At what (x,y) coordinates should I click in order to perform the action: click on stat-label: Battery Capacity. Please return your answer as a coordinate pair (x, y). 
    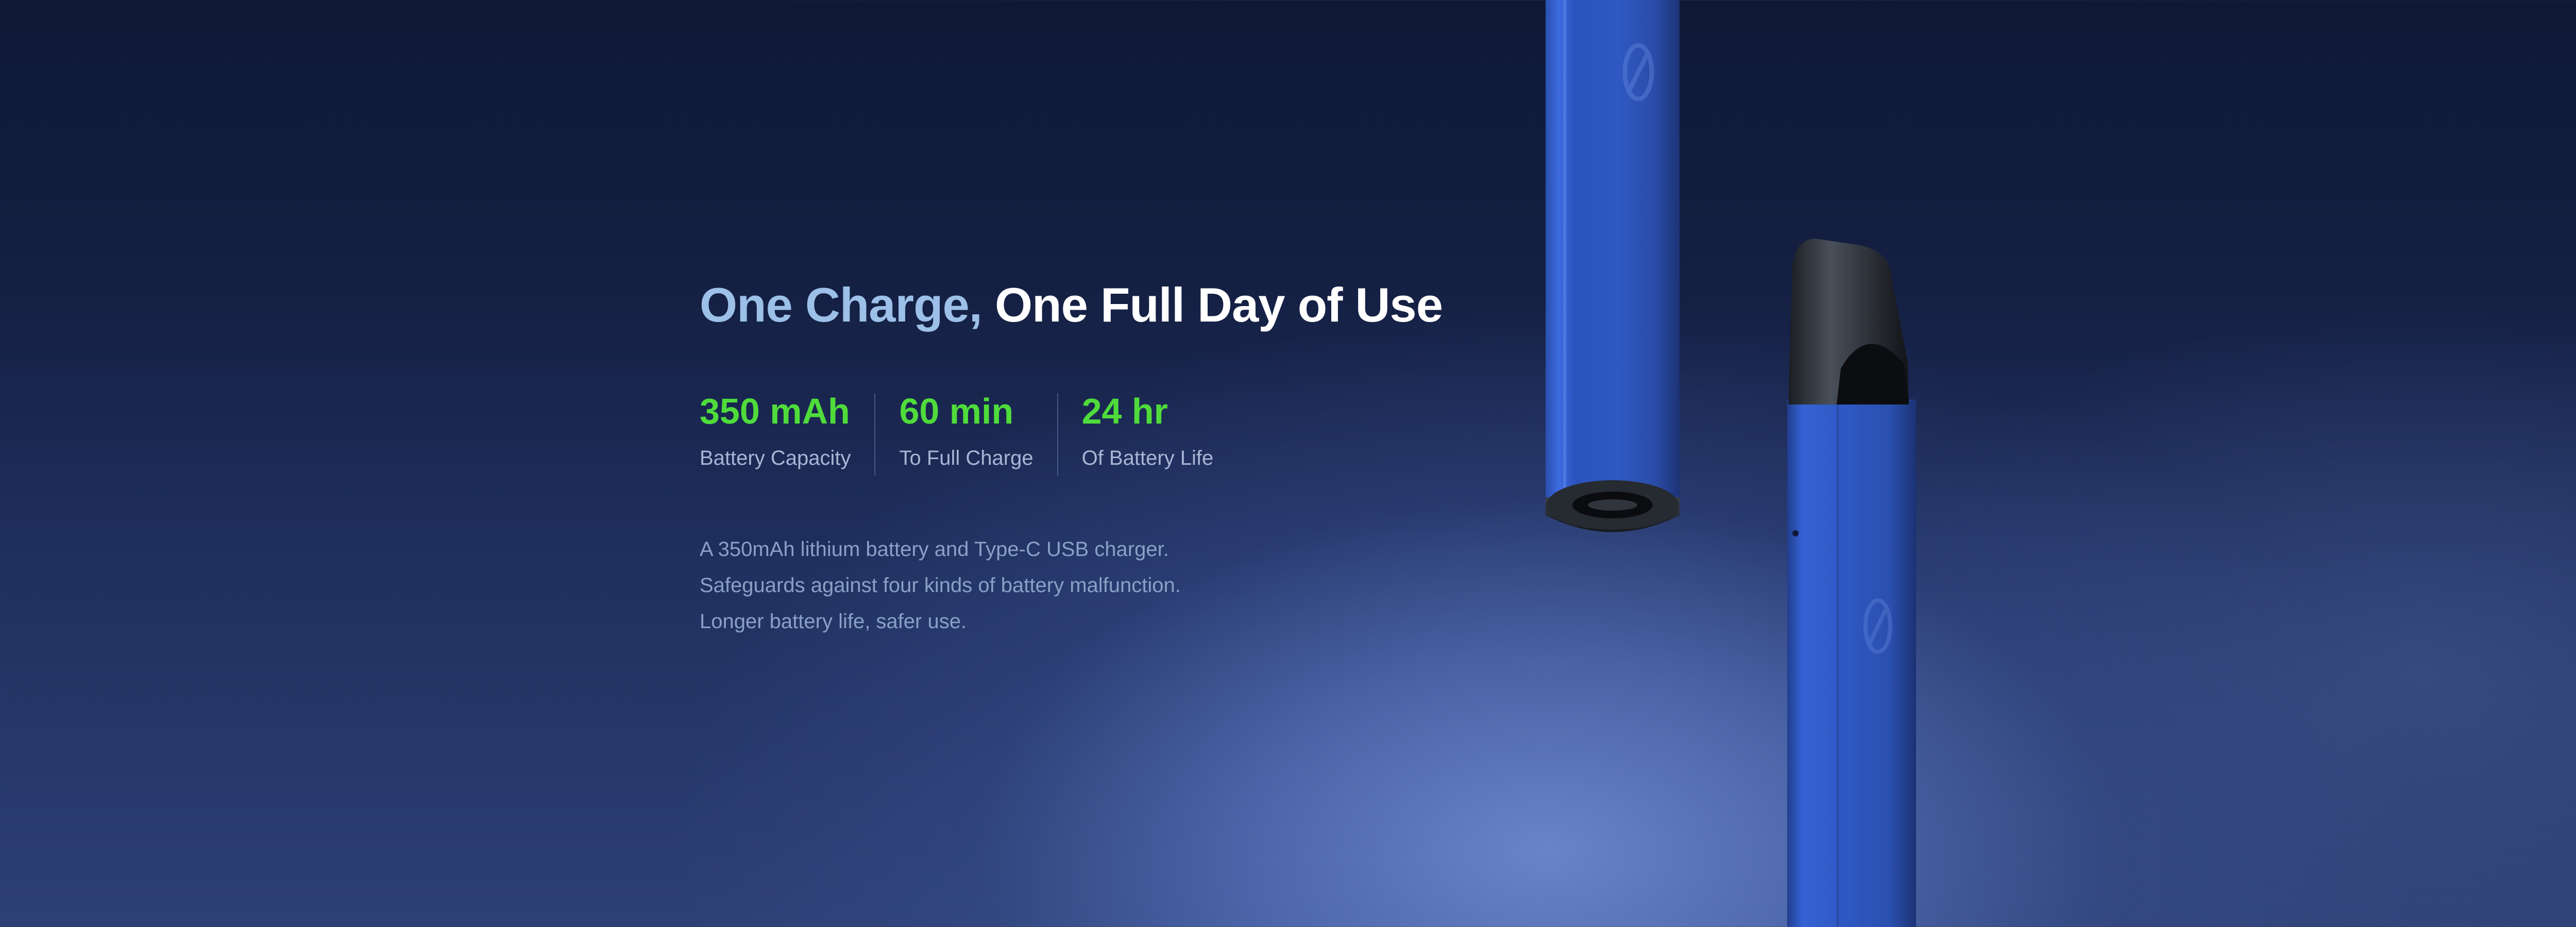
    Looking at the image, I should click on (775, 458).